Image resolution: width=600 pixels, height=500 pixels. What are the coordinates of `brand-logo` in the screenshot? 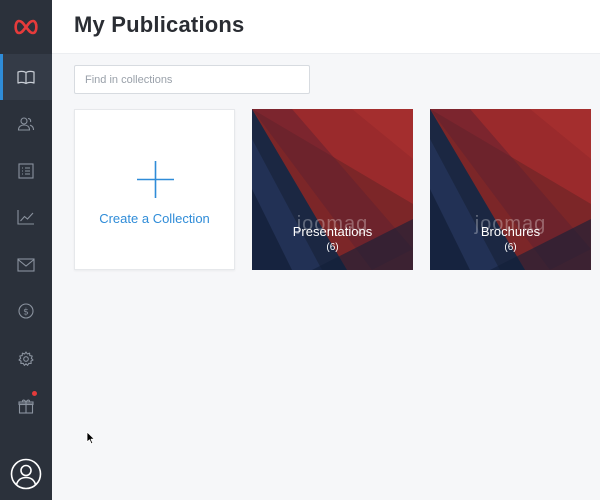 It's located at (26, 27).